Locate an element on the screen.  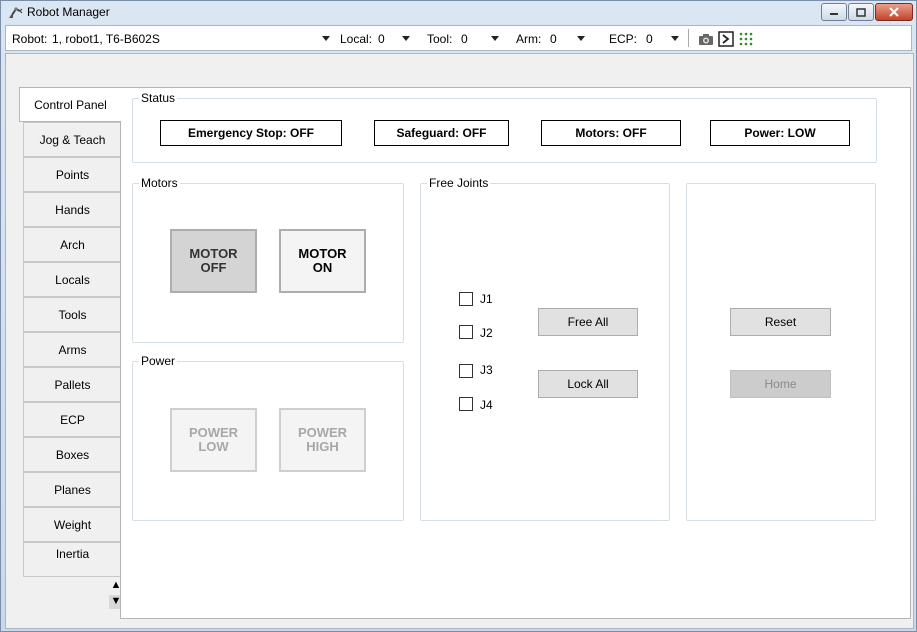
j4-checkbox is located at coordinates (466, 404).